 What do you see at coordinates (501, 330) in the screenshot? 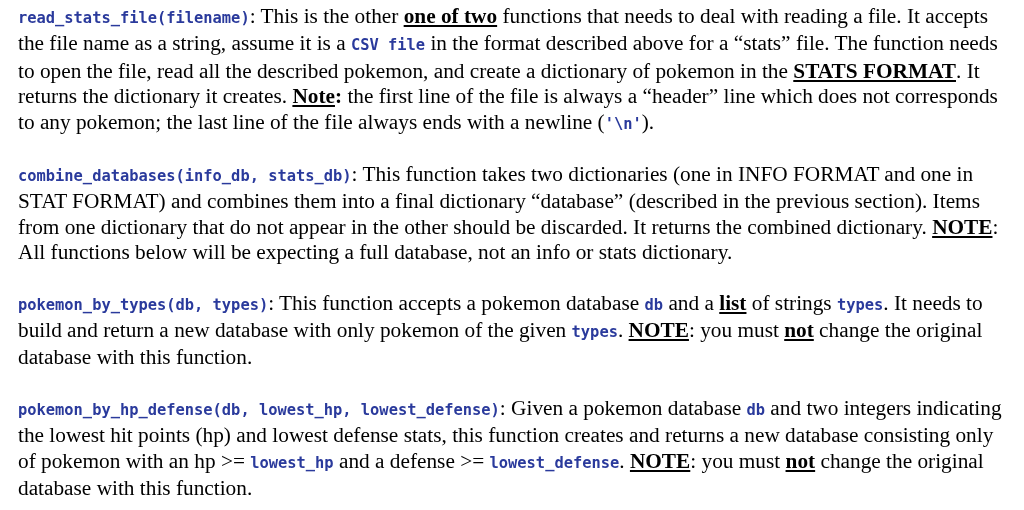
I see `function-description: pokemon_by_types(db, types): This function accepts a pokemon database db and a list of strings types. It needs to build and return a new database with only pokemon of the given types. NOTE: you must not change the original database with this function.` at bounding box center [501, 330].